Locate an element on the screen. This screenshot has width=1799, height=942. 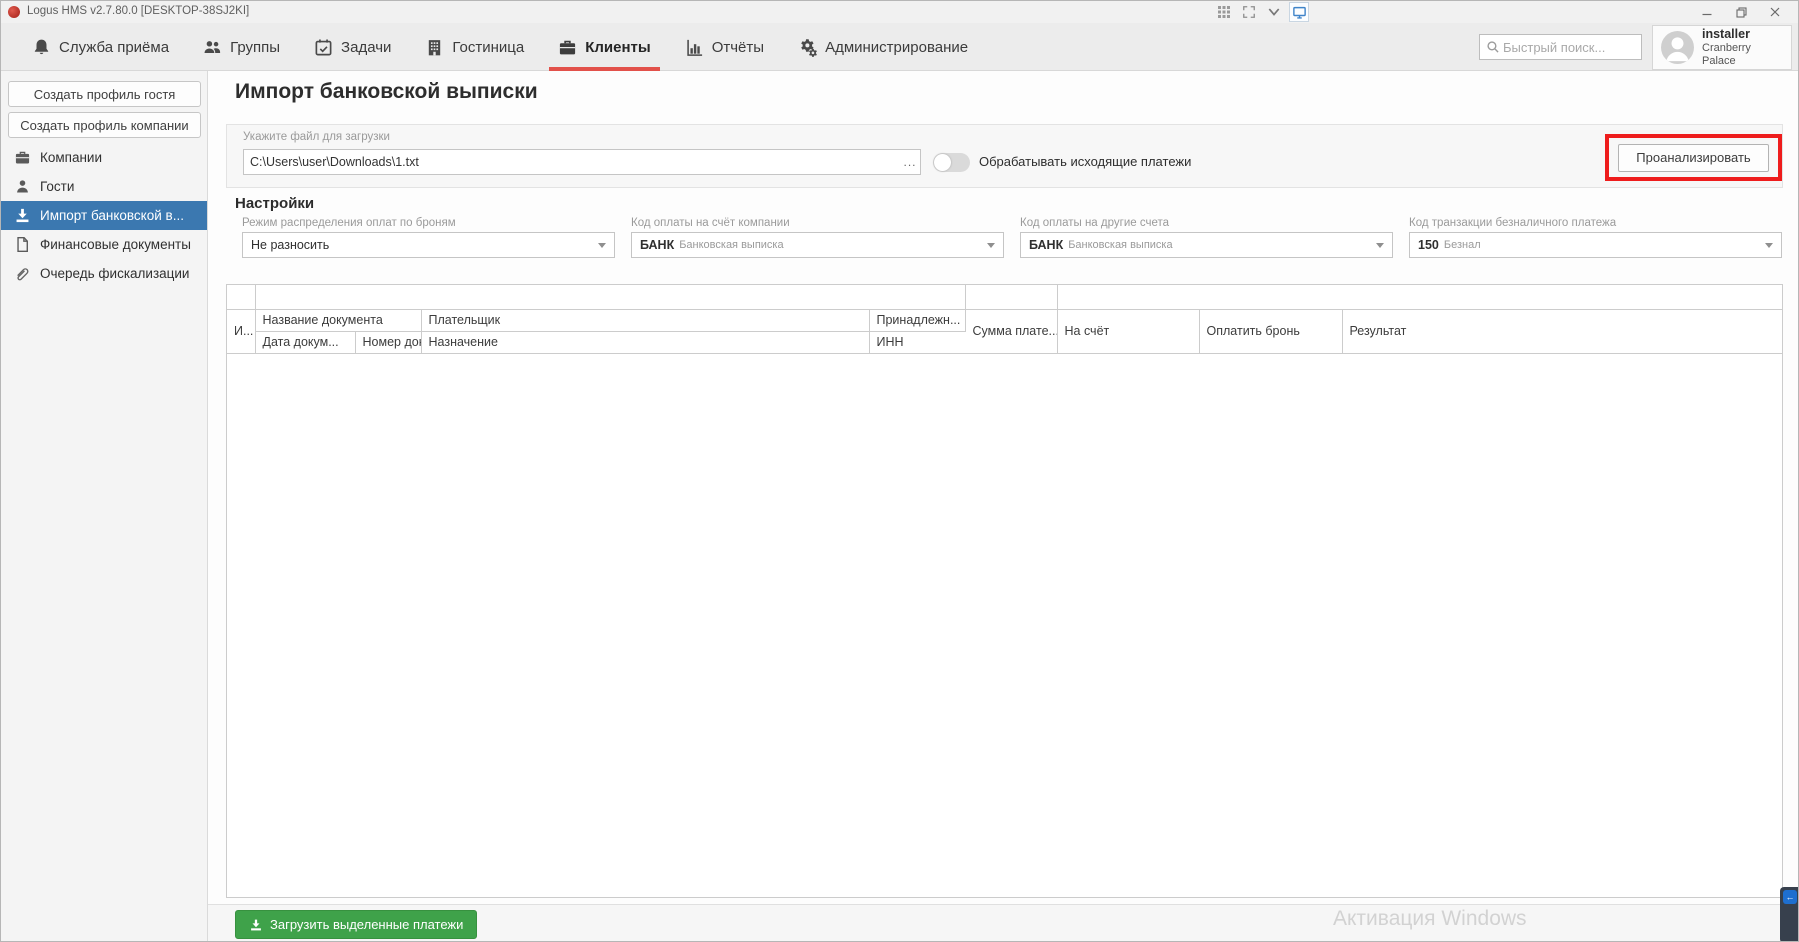
sidebar-item-companies: Компании is located at coordinates (104, 157).